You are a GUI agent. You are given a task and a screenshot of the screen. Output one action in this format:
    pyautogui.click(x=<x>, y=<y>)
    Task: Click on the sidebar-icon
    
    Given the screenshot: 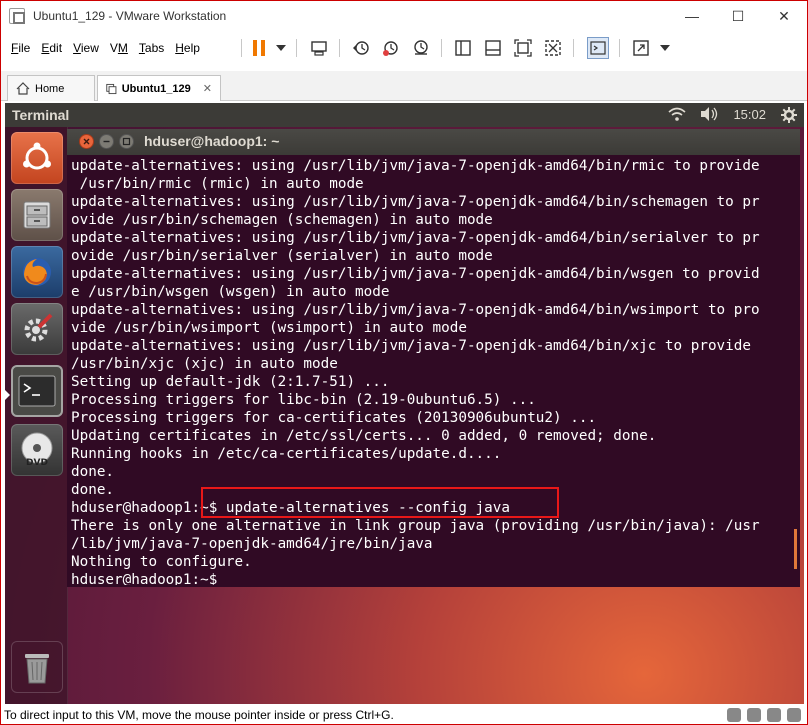 What is the action you would take?
    pyautogui.click(x=463, y=48)
    